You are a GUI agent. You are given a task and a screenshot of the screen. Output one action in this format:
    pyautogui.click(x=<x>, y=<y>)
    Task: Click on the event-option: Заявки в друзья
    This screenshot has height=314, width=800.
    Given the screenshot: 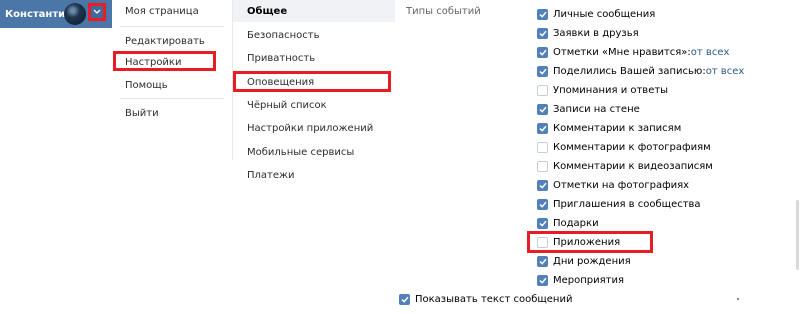 What is the action you would take?
    pyautogui.click(x=588, y=33)
    